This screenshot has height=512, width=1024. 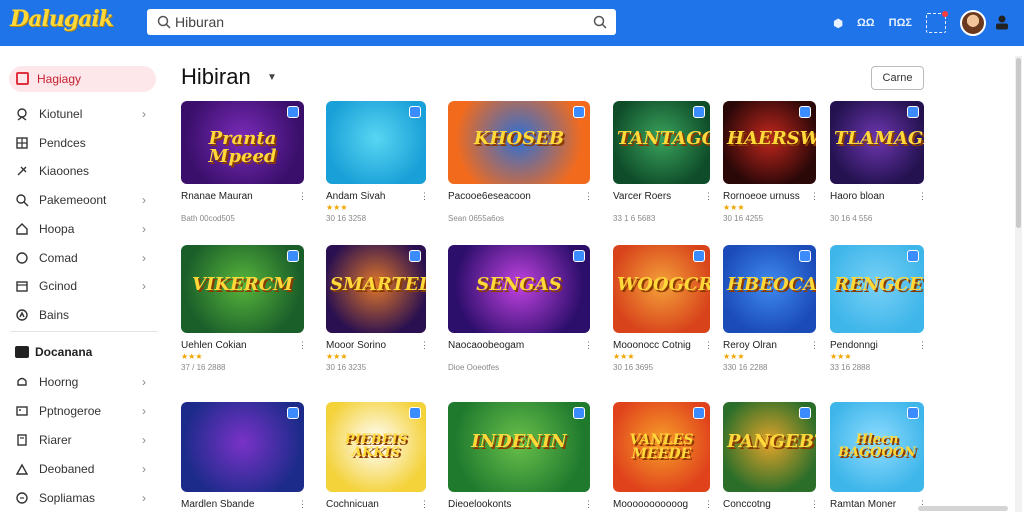 I want to click on top-link-2: ΠΩΣ, so click(x=900, y=23).